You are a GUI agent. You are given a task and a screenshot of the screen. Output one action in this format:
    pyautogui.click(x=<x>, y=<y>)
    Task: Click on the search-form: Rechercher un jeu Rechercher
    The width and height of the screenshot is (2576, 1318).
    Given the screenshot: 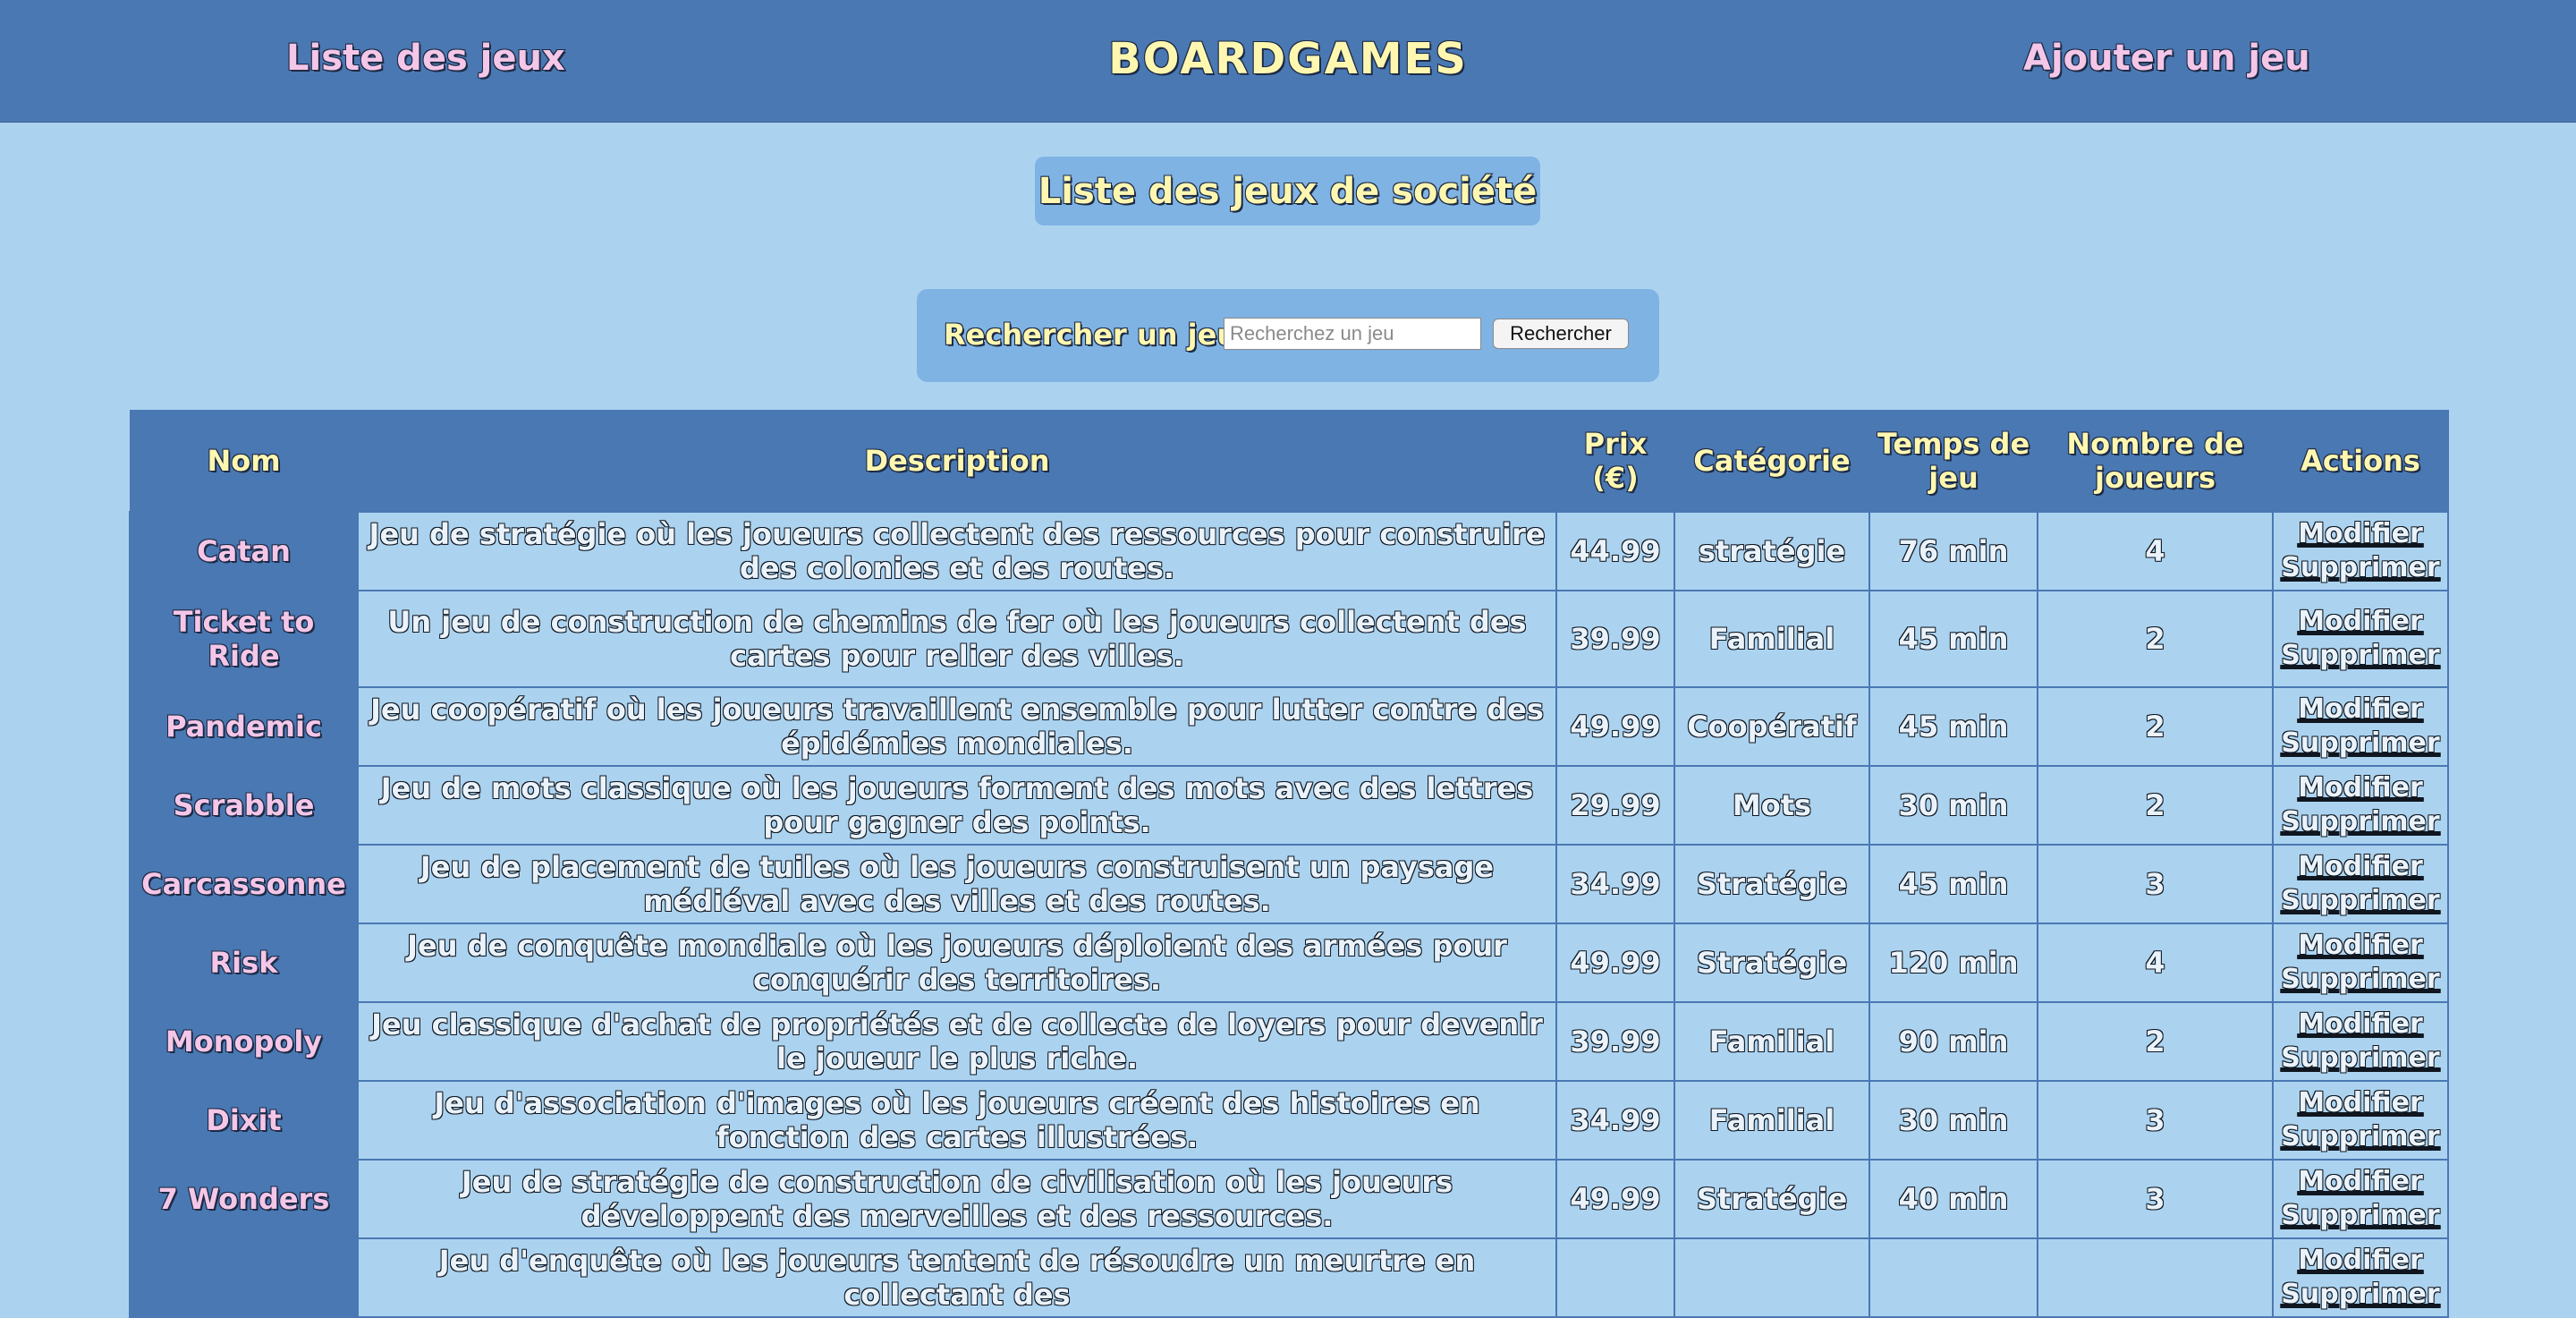 What is the action you would take?
    pyautogui.click(x=1288, y=335)
    